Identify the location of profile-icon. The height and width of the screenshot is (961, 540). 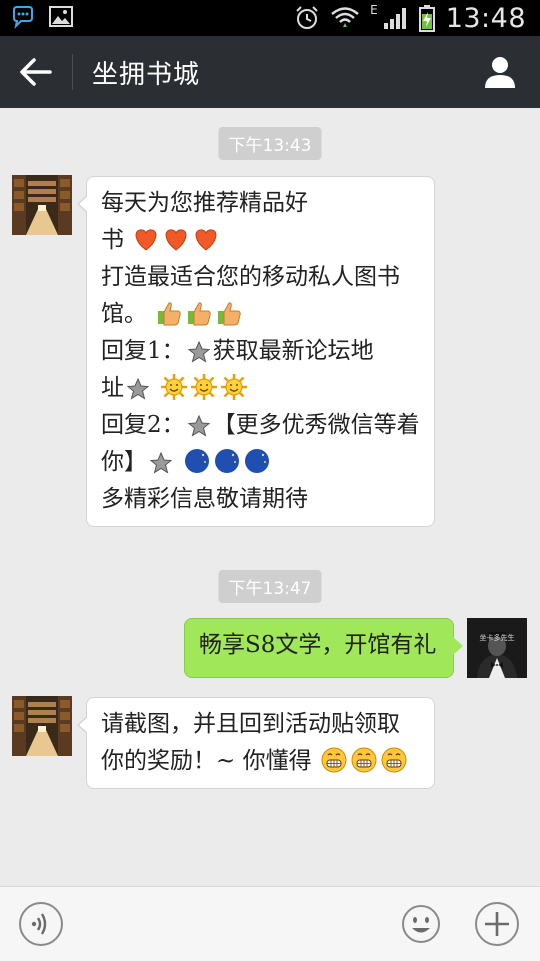
(500, 72).